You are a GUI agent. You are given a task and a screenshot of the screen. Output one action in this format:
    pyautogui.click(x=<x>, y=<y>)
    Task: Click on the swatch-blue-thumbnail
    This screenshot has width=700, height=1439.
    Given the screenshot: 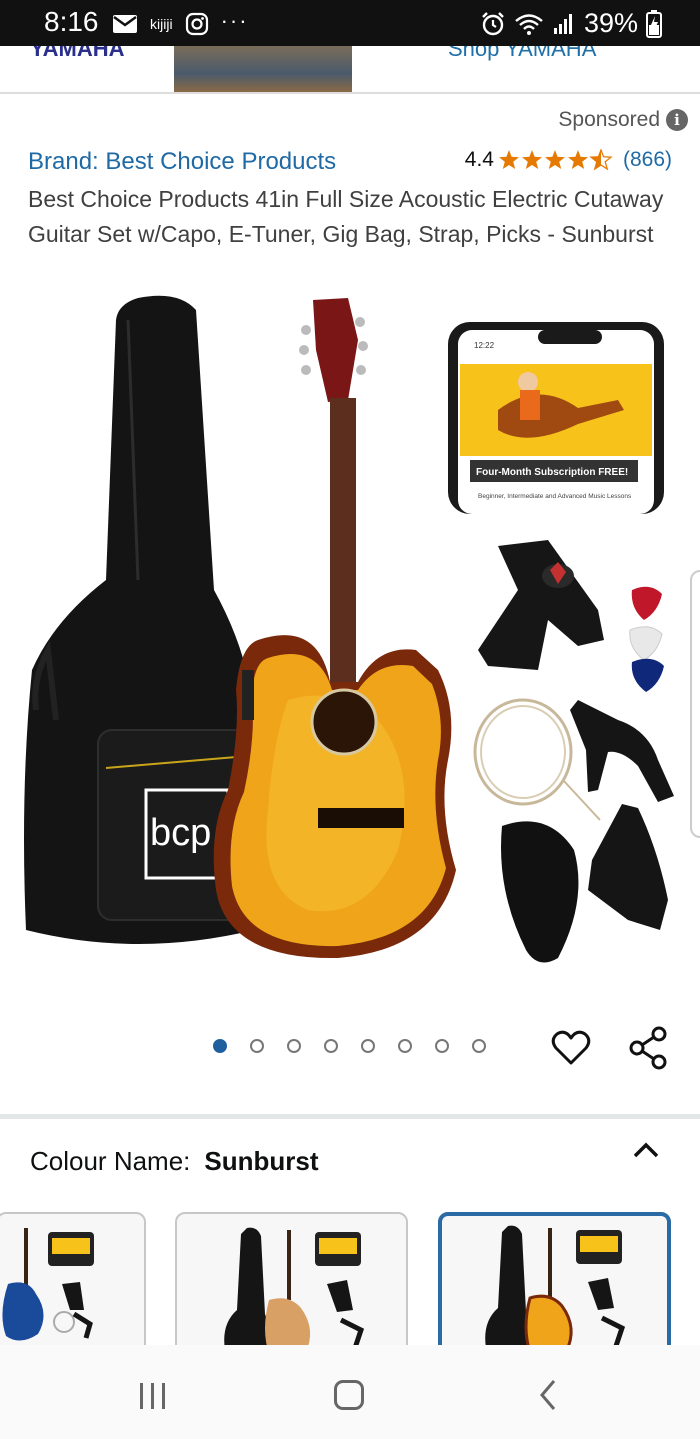 What is the action you would take?
    pyautogui.click(x=48, y=1284)
    